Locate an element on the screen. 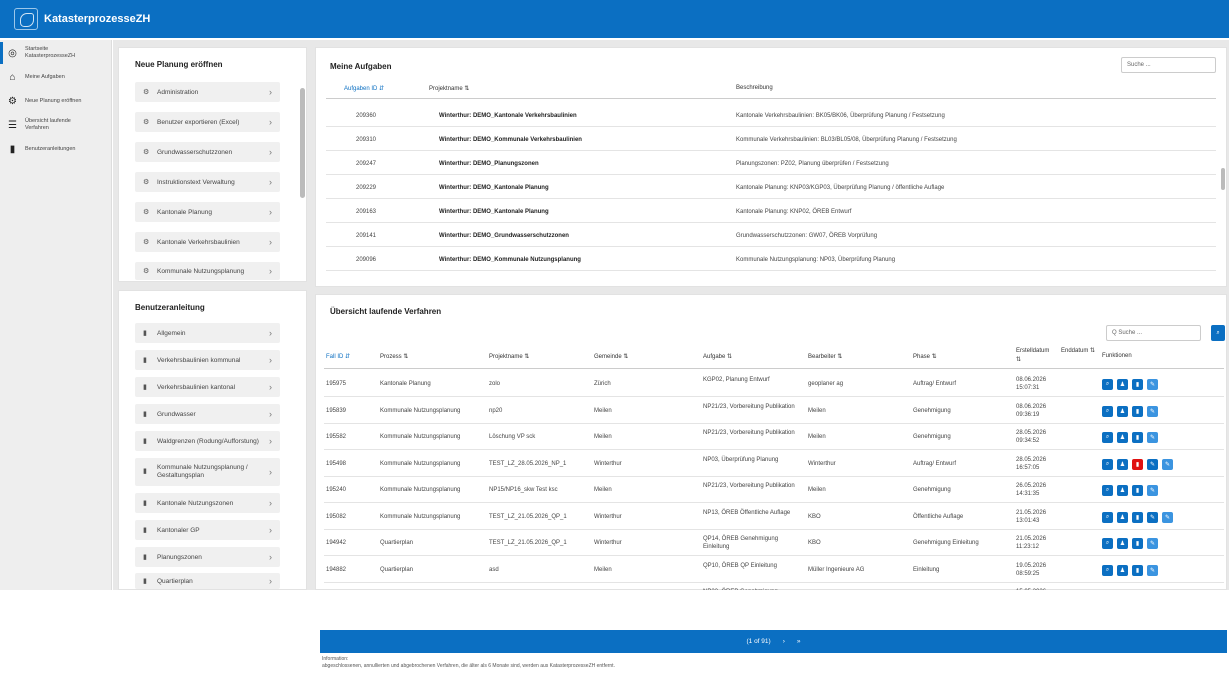  anleitung-item: ▮ Verkehrsbaulinien kommunal › is located at coordinates (207, 360).